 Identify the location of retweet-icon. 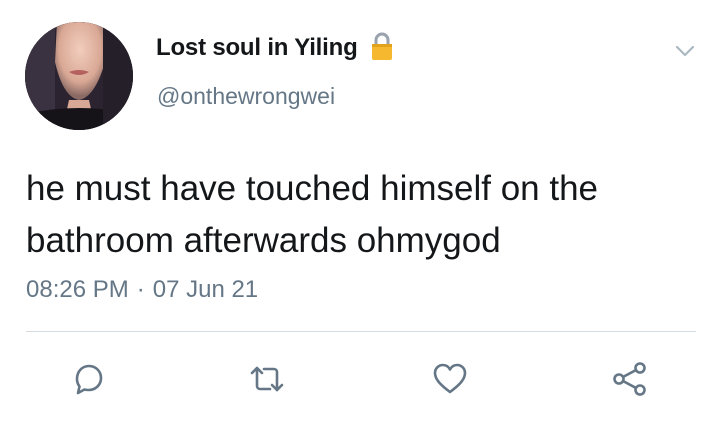
(267, 379).